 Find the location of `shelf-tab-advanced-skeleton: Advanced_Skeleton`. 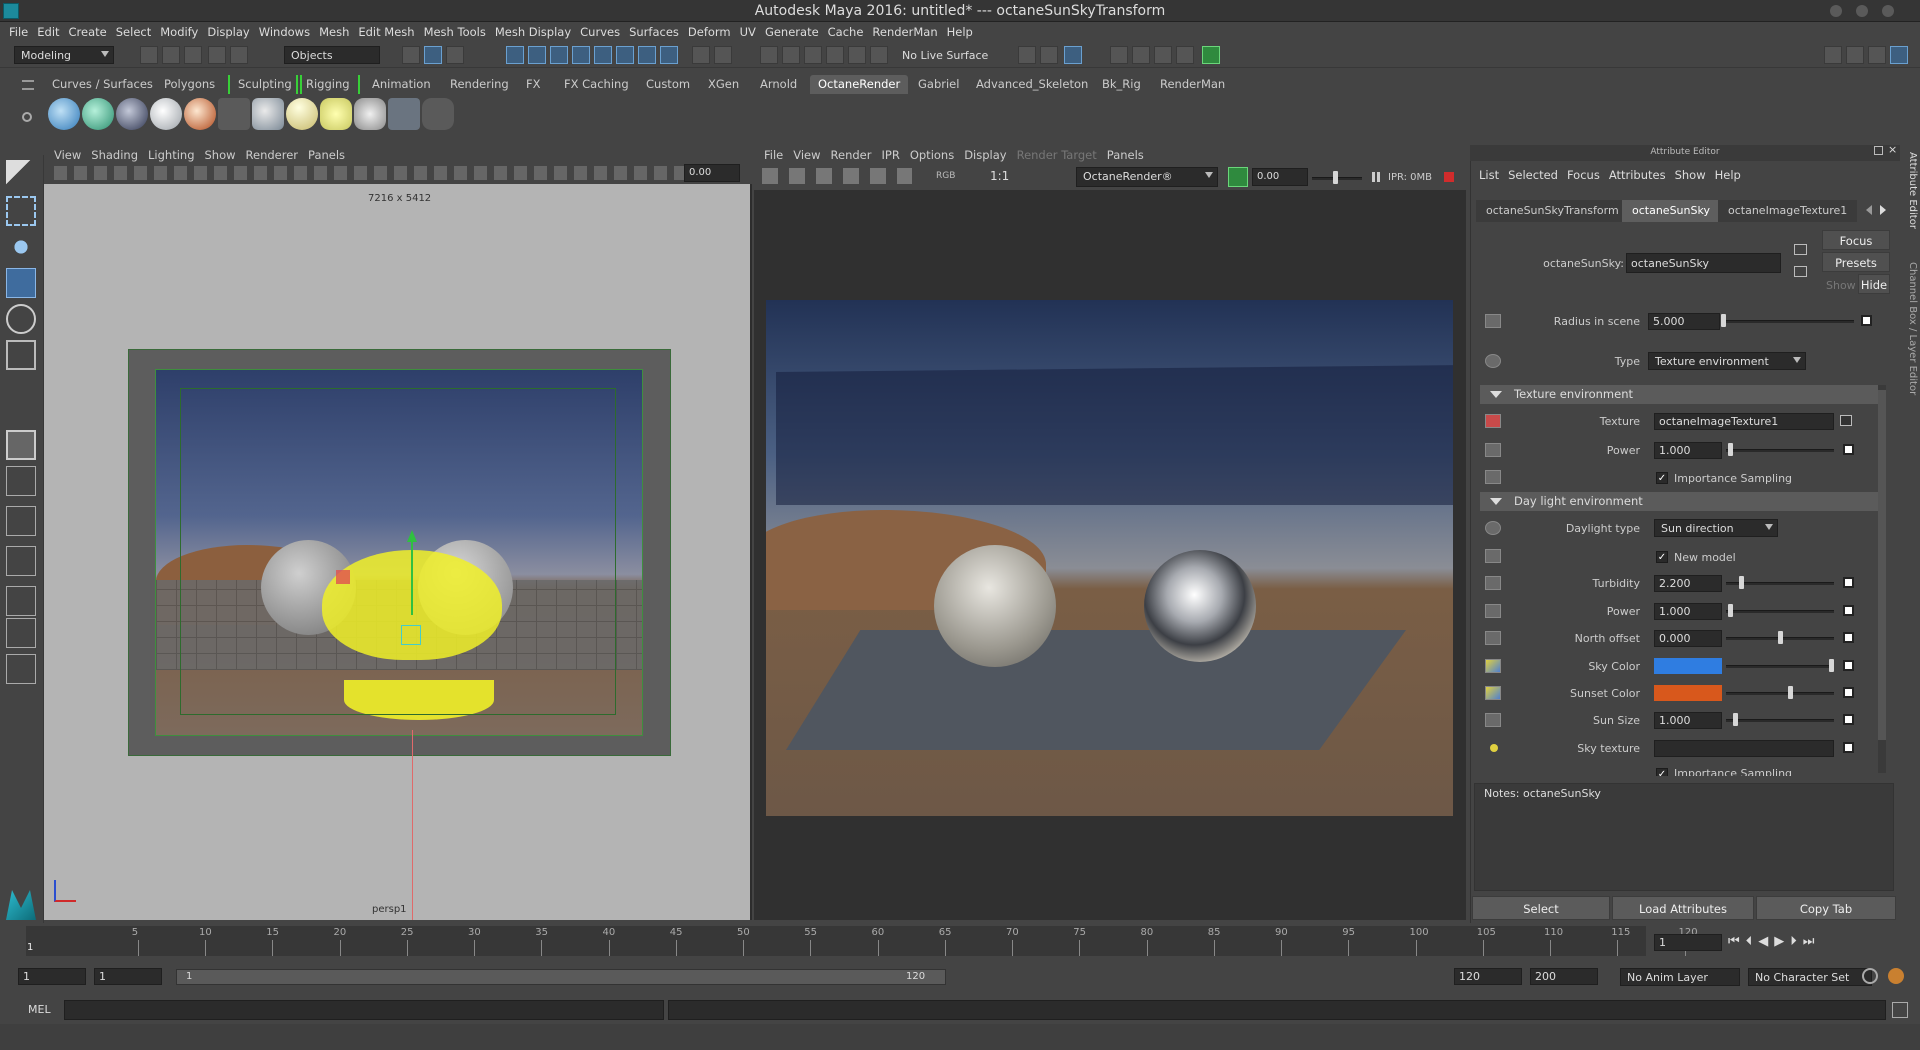

shelf-tab-advanced-skeleton: Advanced_Skeleton is located at coordinates (1032, 84).